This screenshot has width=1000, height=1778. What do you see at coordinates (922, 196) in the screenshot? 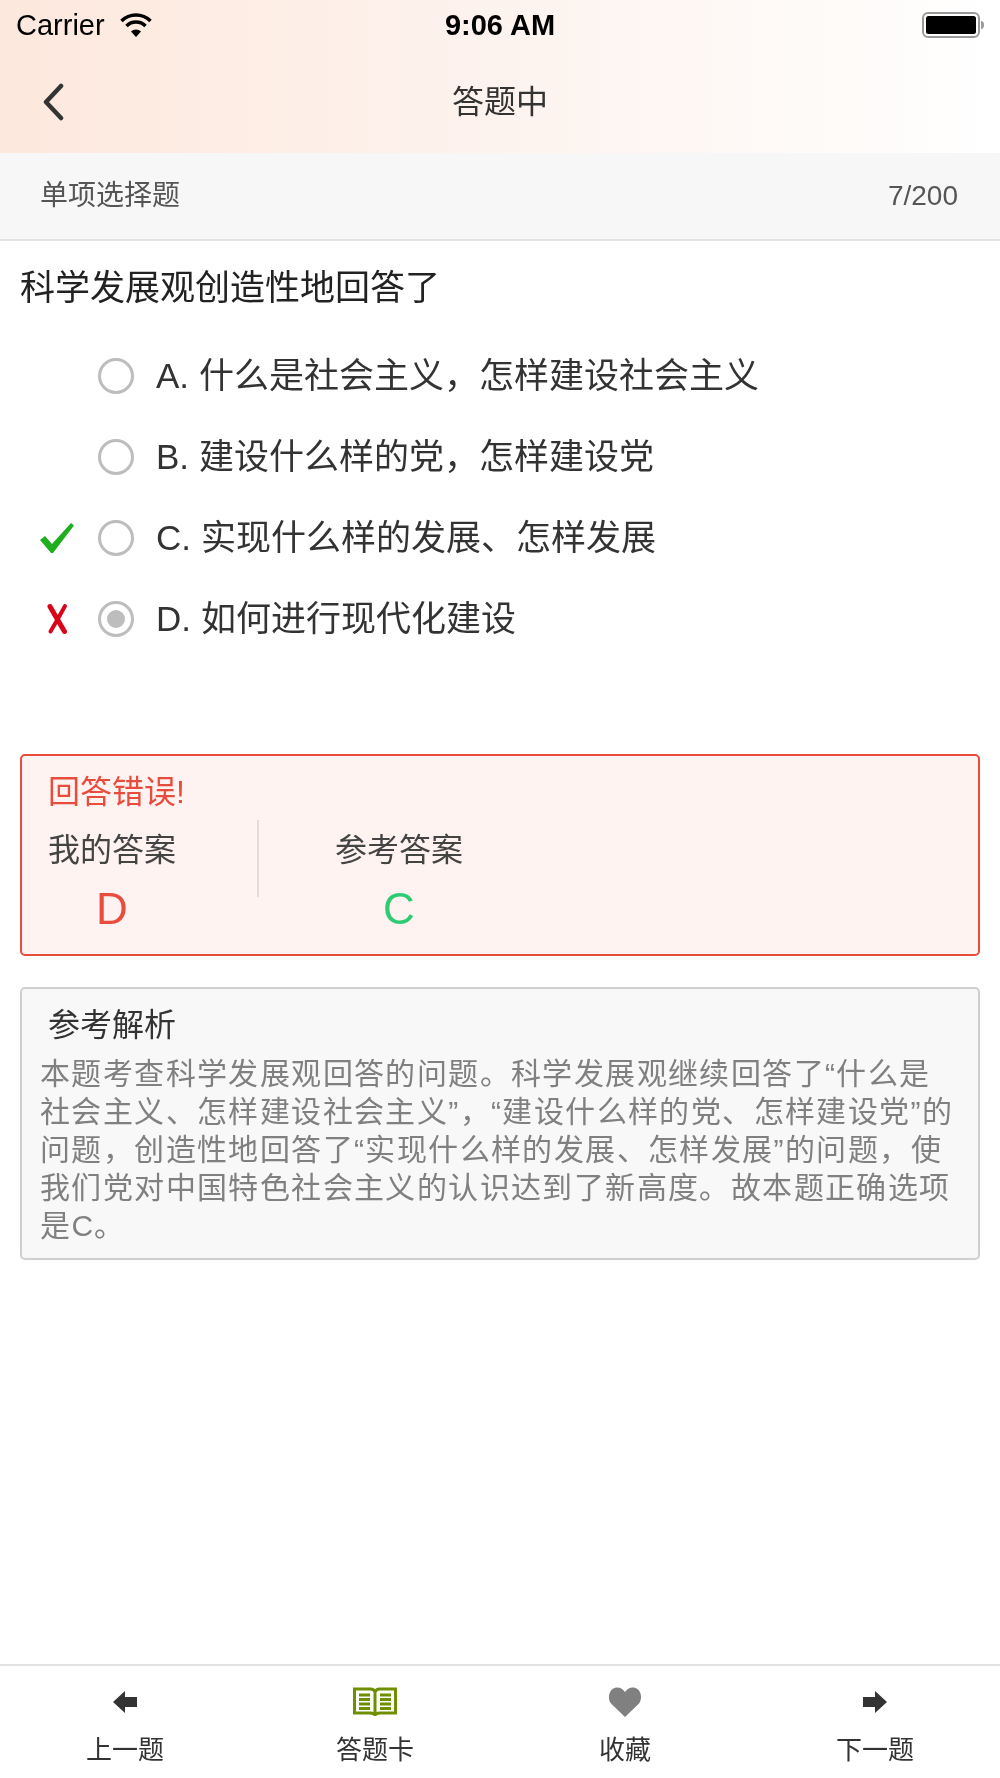
I see `question-number: 7/200` at bounding box center [922, 196].